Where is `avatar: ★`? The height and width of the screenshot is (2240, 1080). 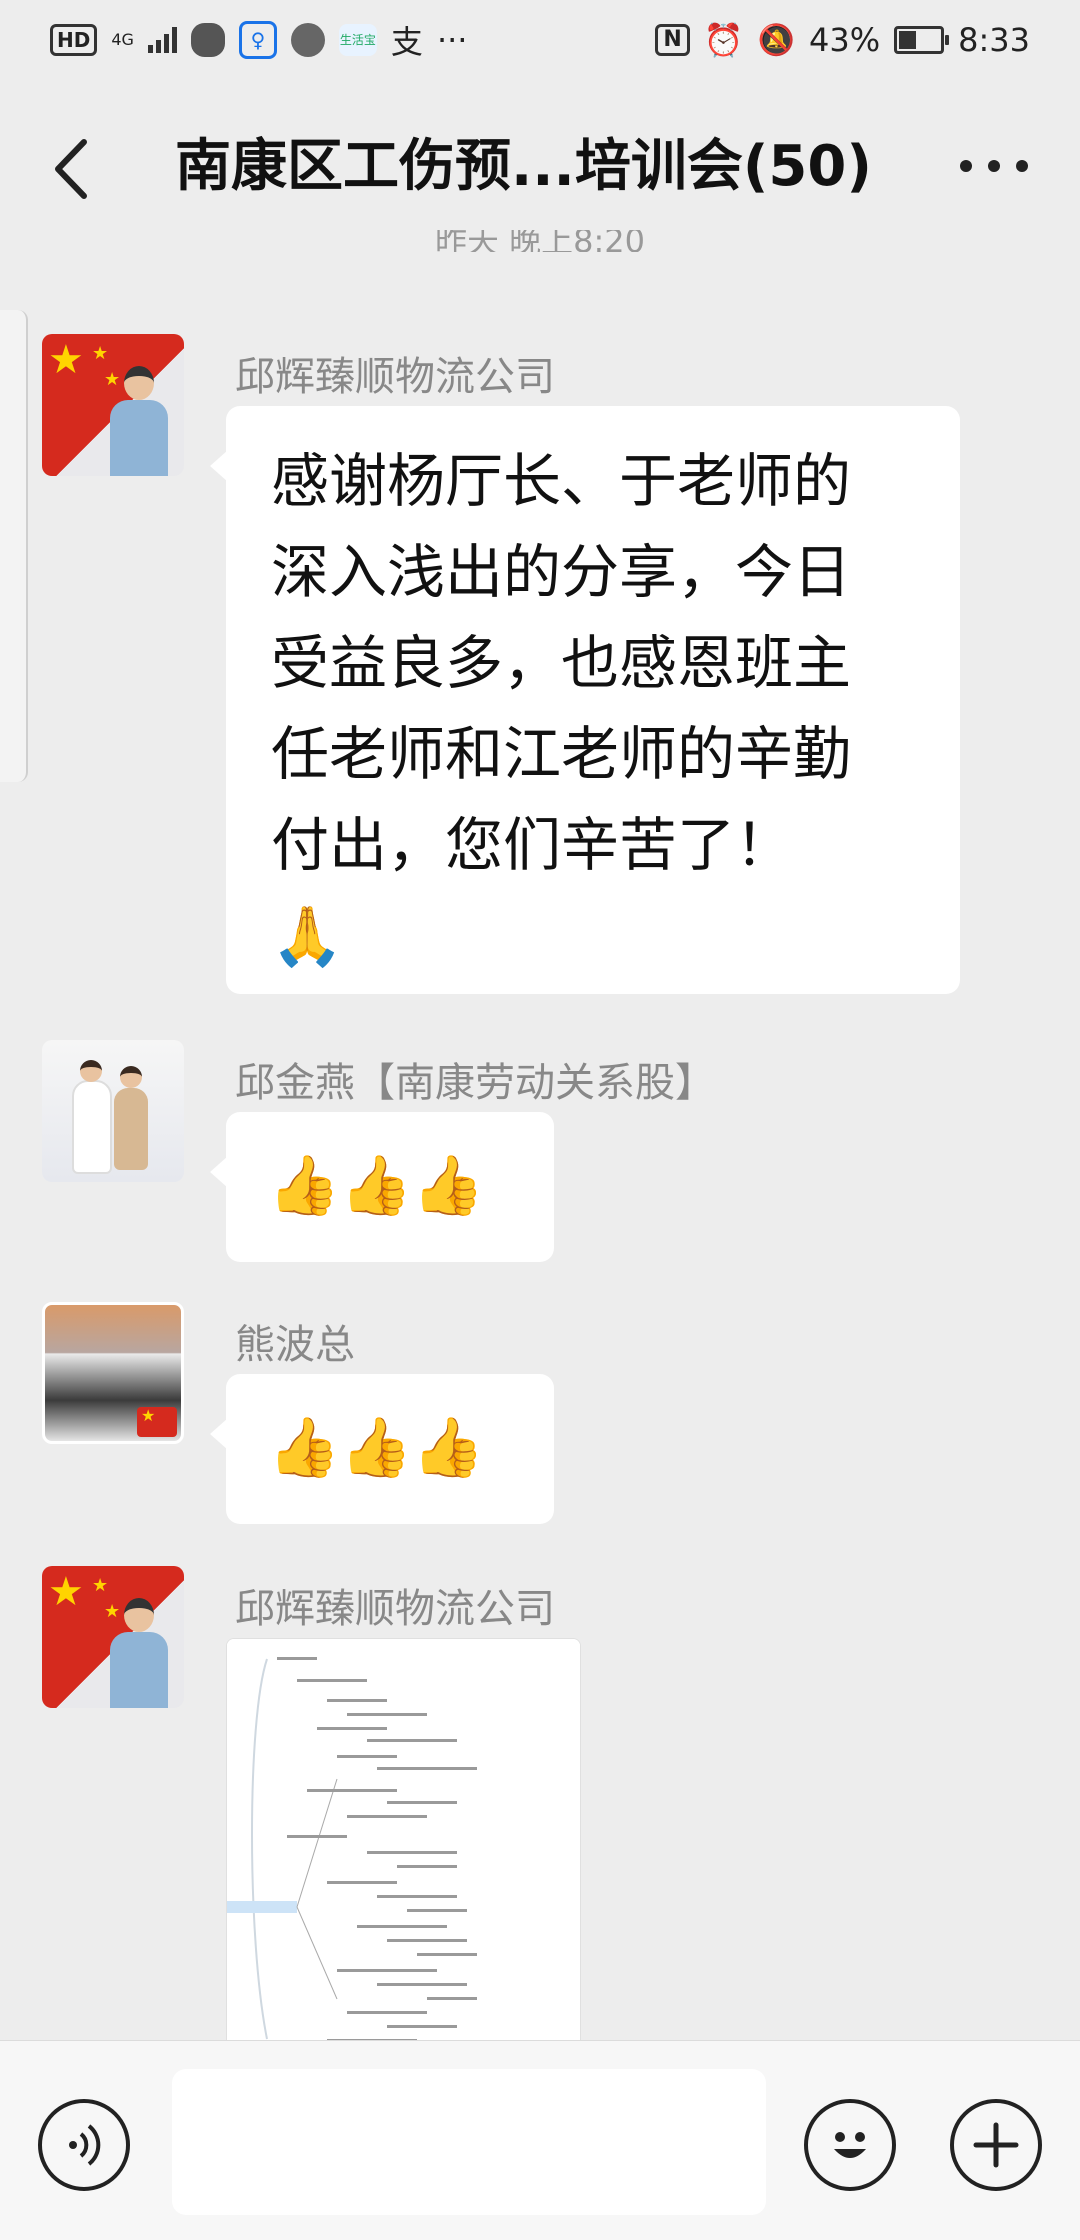 avatar: ★ is located at coordinates (113, 1373).